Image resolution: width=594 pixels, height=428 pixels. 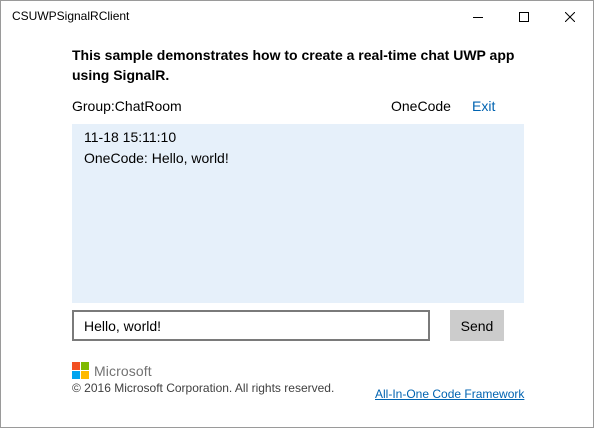 What do you see at coordinates (251, 325) in the screenshot?
I see `message-input` at bounding box center [251, 325].